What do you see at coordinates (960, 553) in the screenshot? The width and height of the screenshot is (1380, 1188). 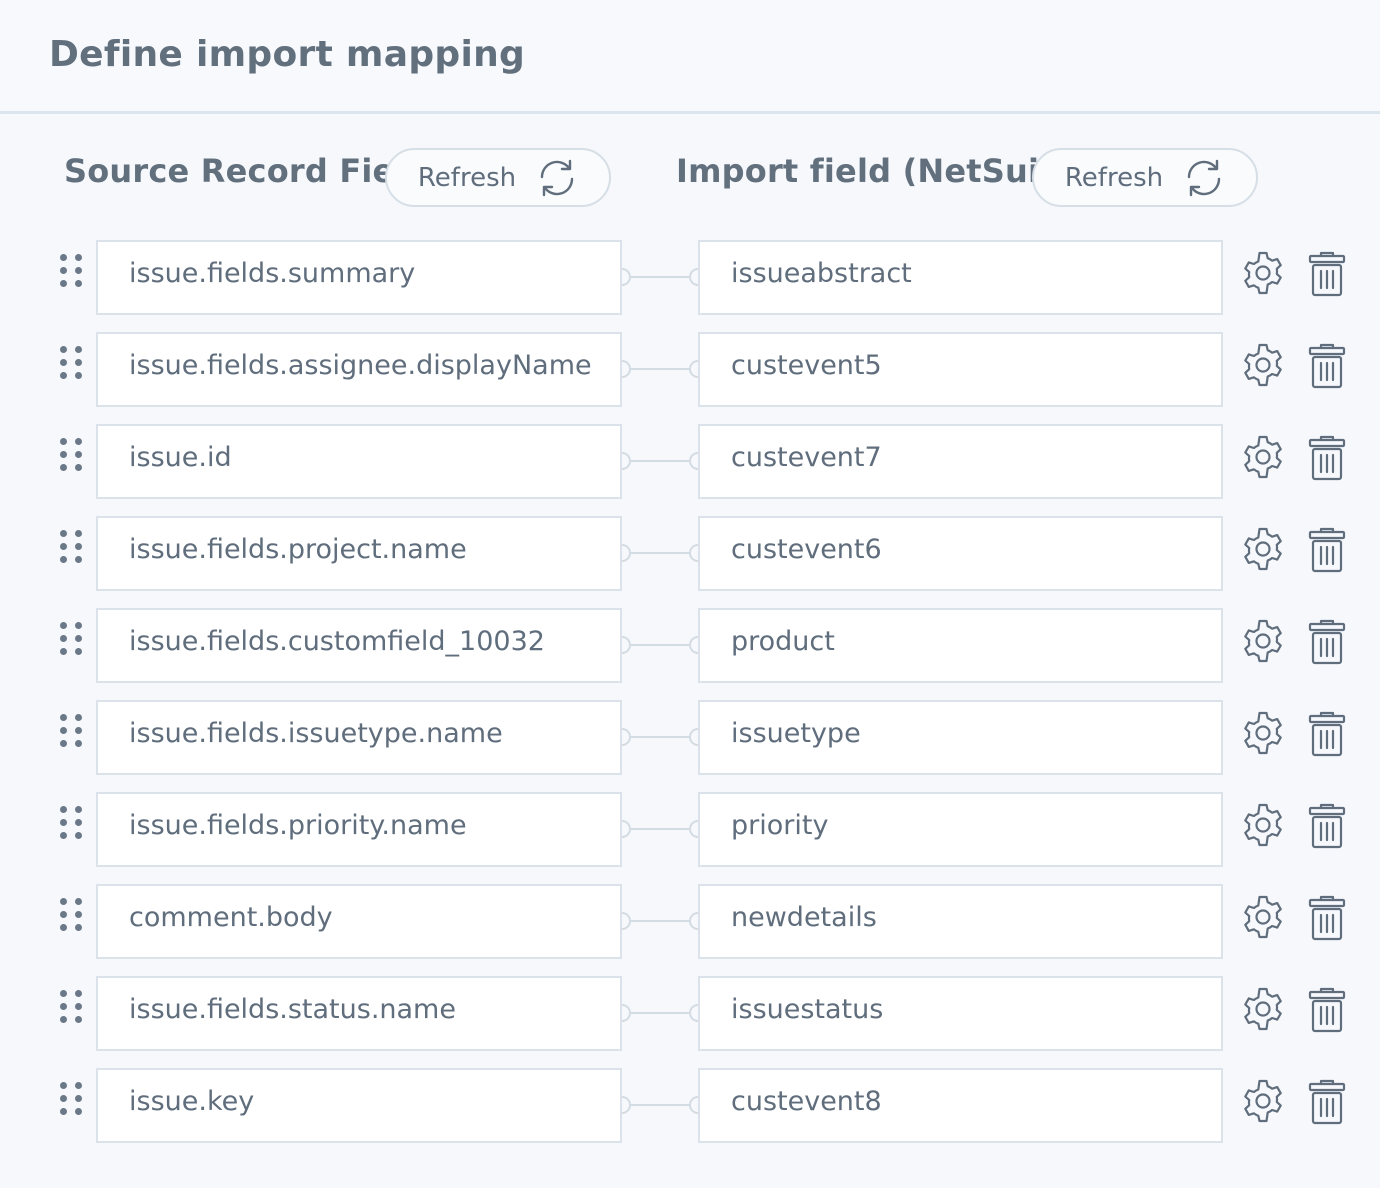 I see `import-field-input: custevent6` at bounding box center [960, 553].